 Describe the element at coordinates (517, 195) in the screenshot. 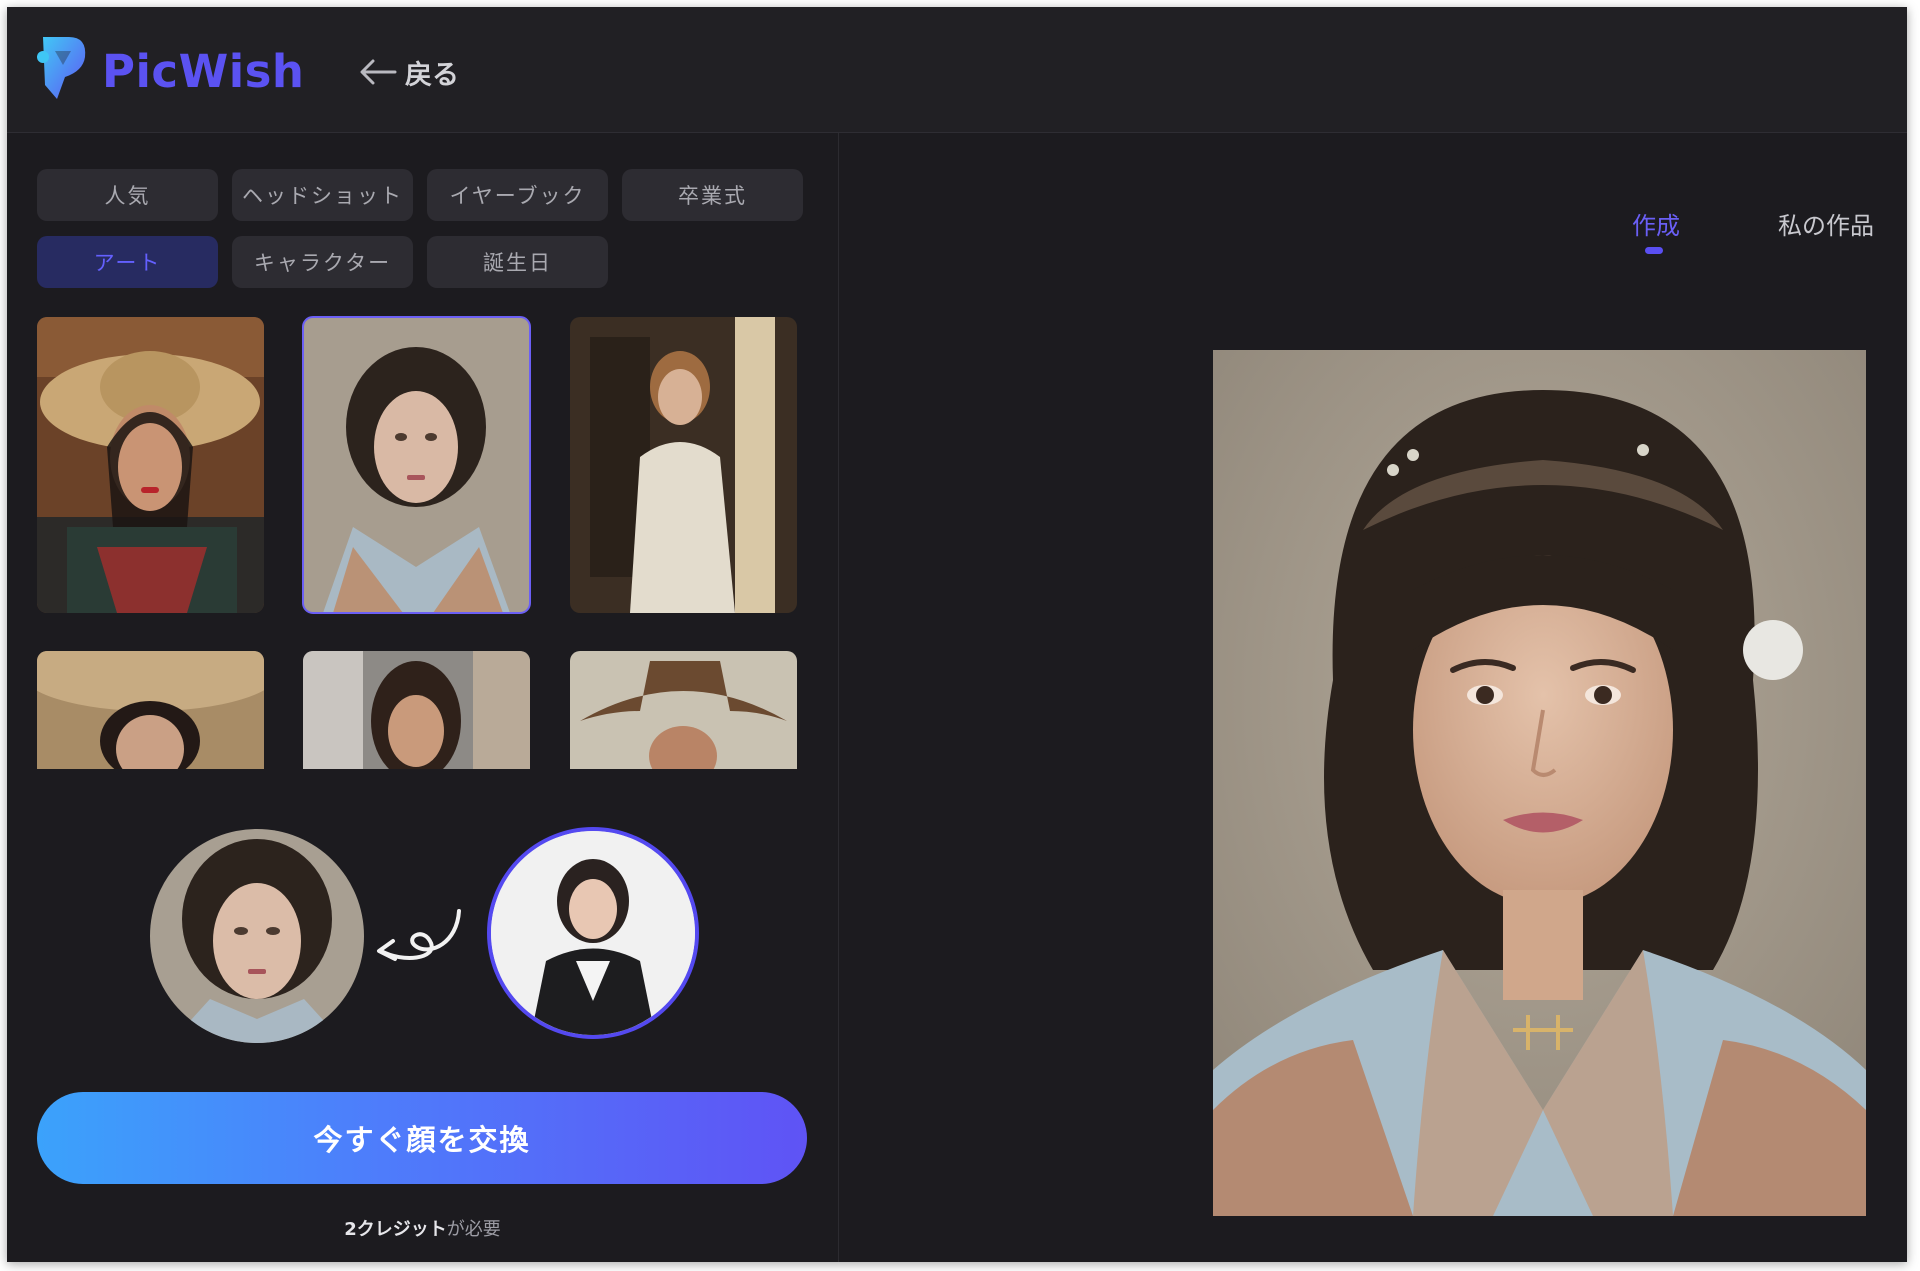

I see `category-tab-yearbook: イヤーブック` at that location.